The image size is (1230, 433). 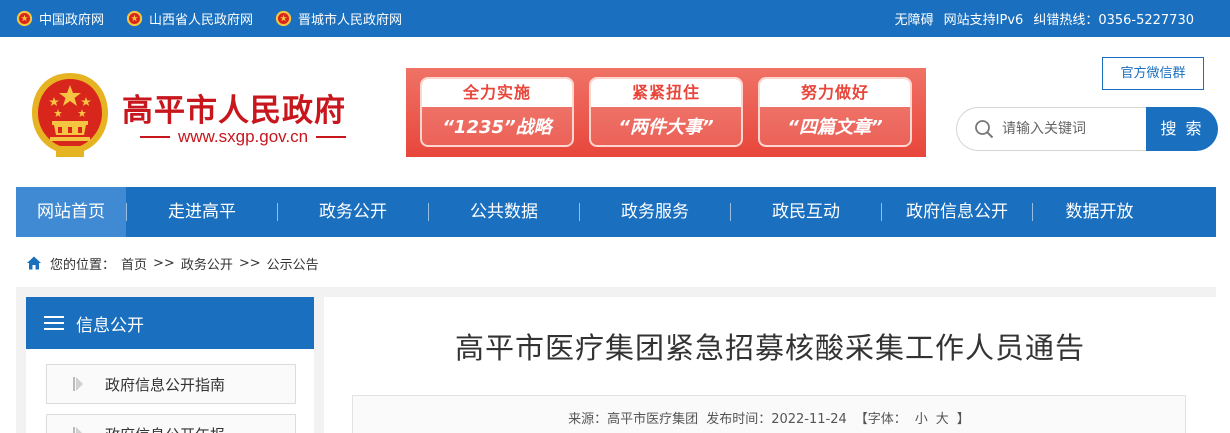 What do you see at coordinates (175, 263) in the screenshot?
I see `breadcrumb: 您的位置： 首页 >> 政务公开 >> 公示公告` at bounding box center [175, 263].